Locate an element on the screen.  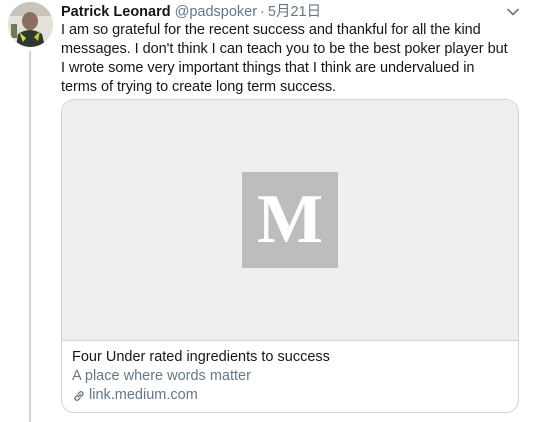
card-domain-text: link.medium.com is located at coordinates (143, 395).